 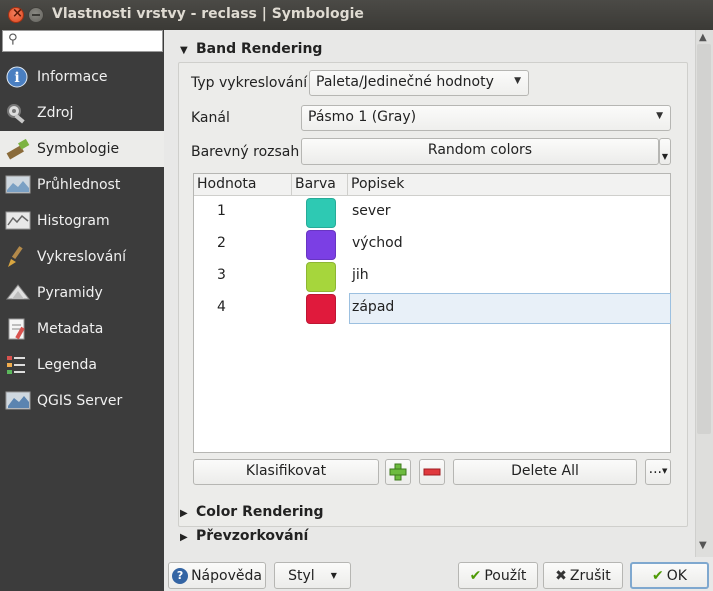 What do you see at coordinates (249, 83) in the screenshot?
I see `render-type-label: Typ vykreslování` at bounding box center [249, 83].